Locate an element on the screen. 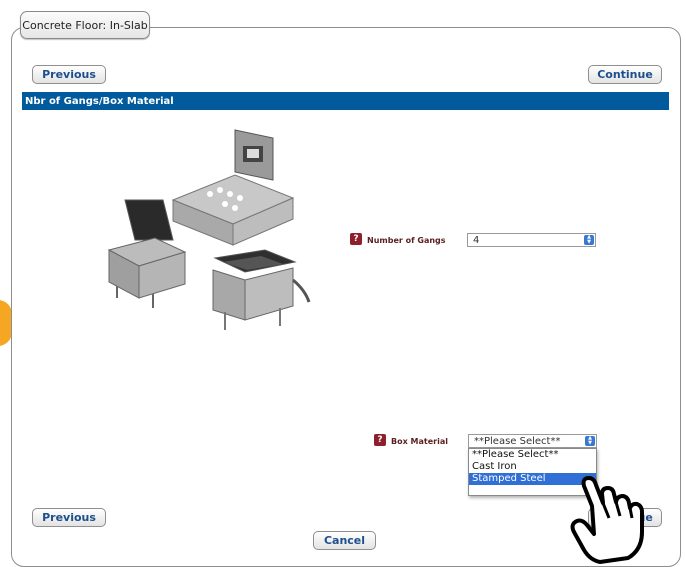 Image resolution: width=686 pixels, height=567 pixels. floor-box-product-image is located at coordinates (209, 229).